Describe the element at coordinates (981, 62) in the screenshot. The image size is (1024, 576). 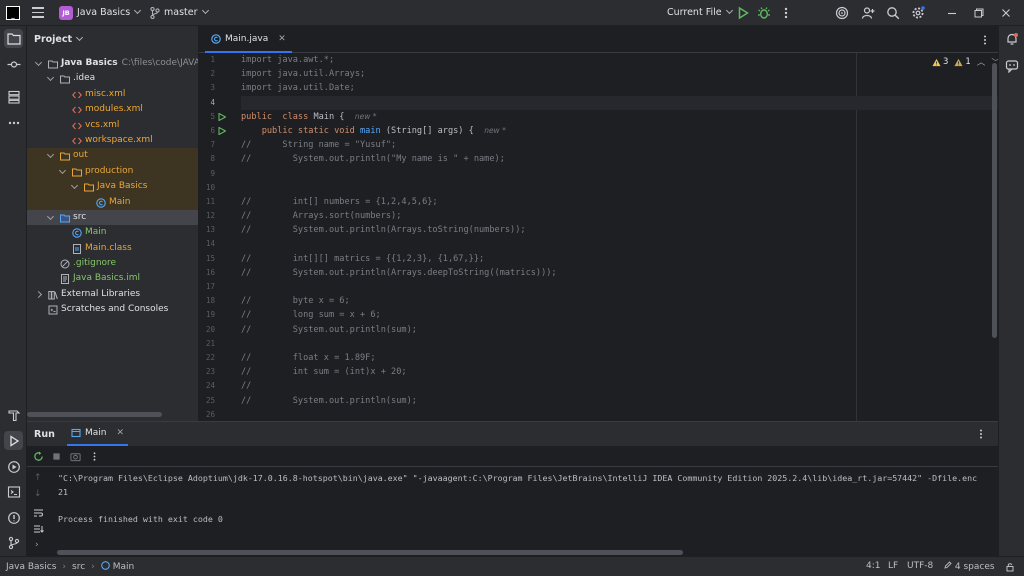
I see `chevron-up-icon: ︿` at that location.